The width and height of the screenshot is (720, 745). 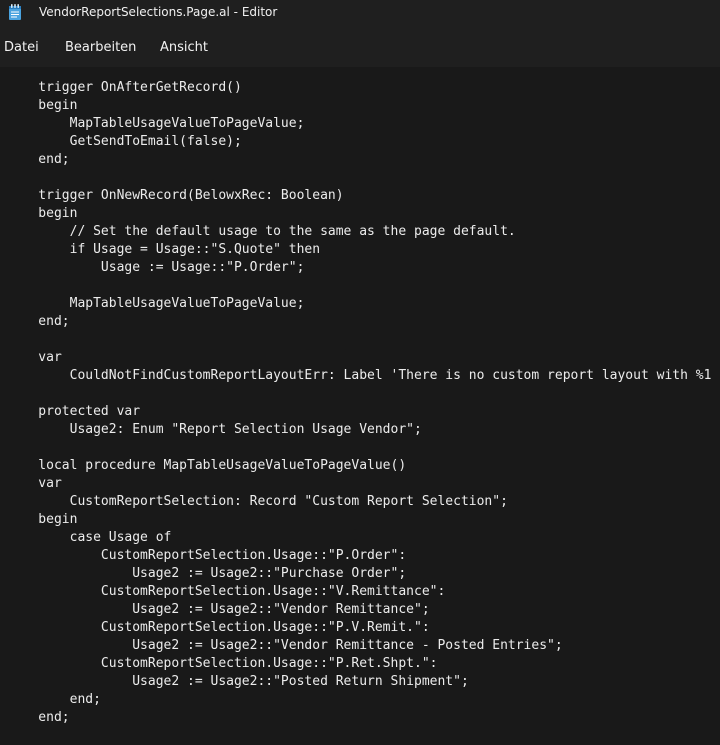 What do you see at coordinates (184, 48) in the screenshot?
I see `menu-view: Ansicht` at bounding box center [184, 48].